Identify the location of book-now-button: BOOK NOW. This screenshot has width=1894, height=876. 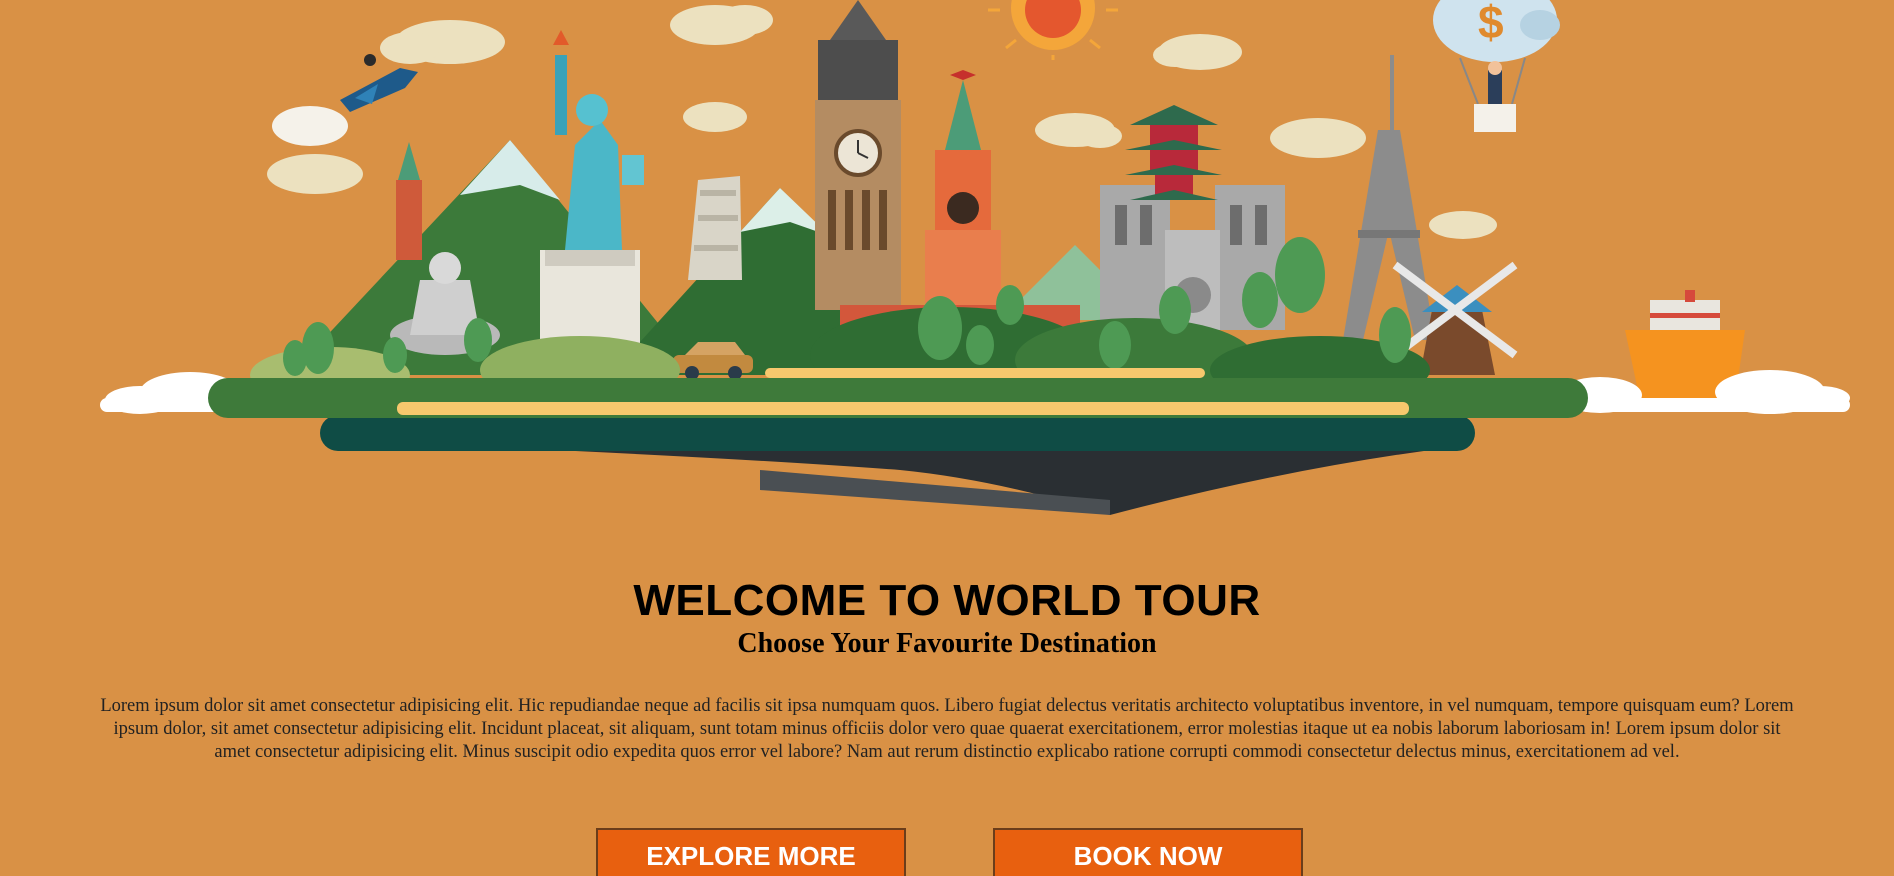
(1148, 852).